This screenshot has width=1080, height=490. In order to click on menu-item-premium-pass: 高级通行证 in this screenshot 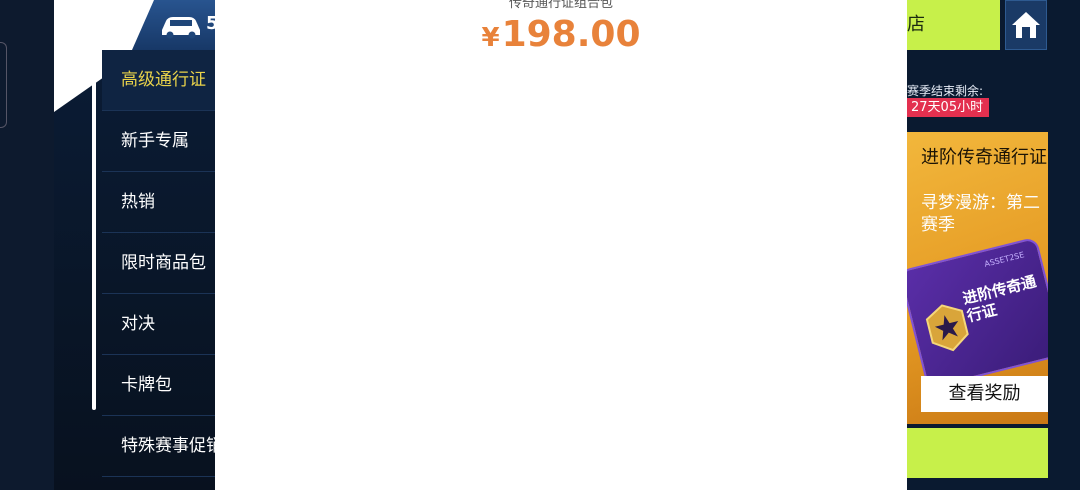, I will do `click(158, 80)`.